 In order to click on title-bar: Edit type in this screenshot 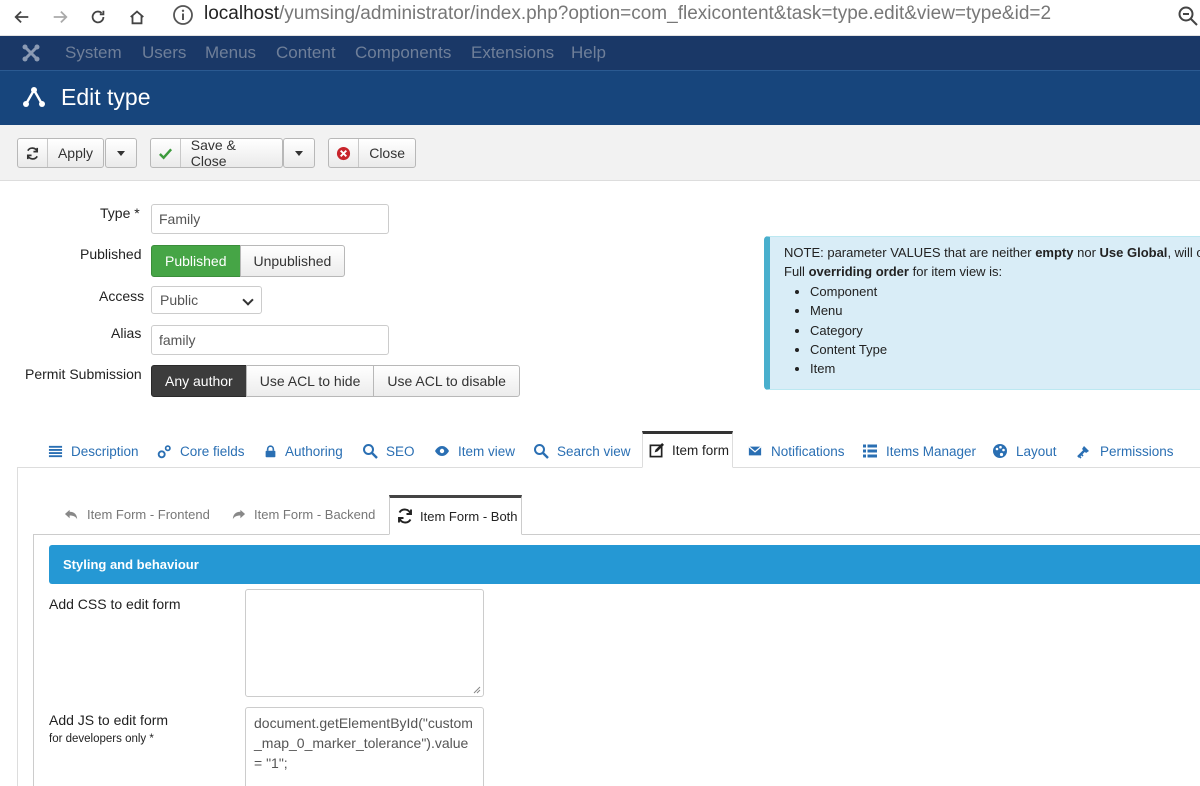, I will do `click(600, 97)`.